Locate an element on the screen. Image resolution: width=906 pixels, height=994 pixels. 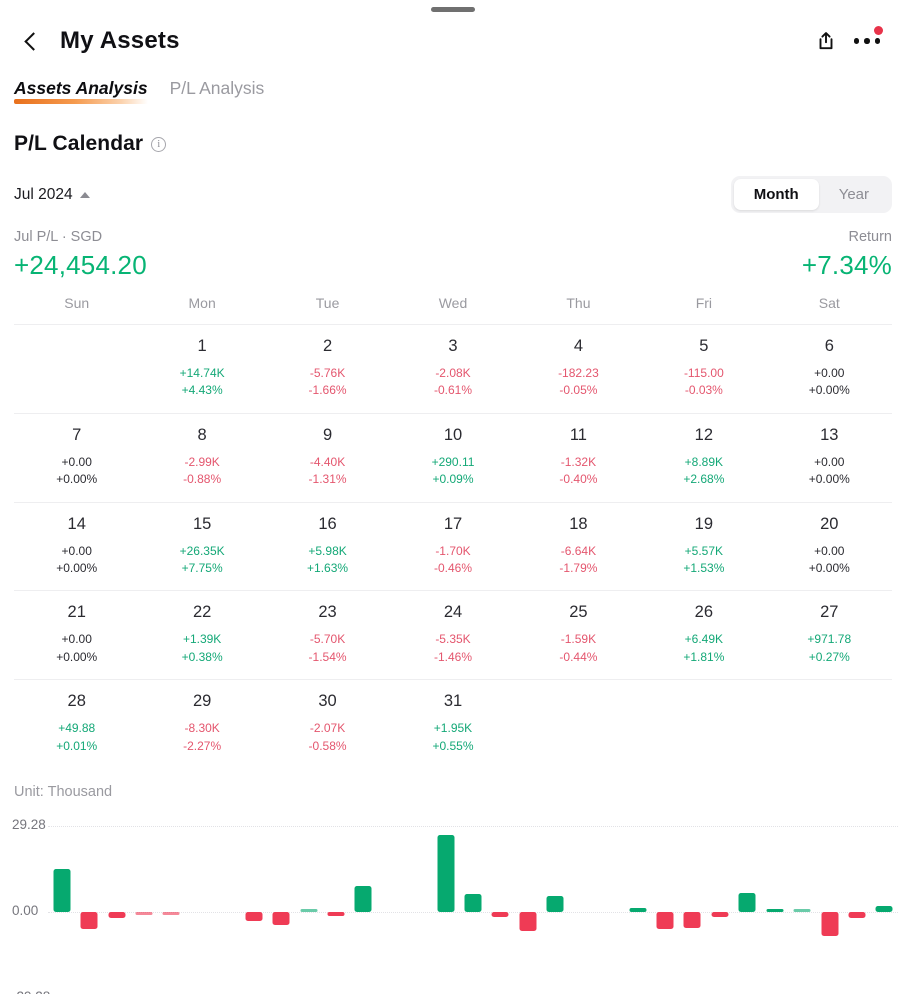
calendar-day-pl-percent: -0.88% is located at coordinates (202, 479).